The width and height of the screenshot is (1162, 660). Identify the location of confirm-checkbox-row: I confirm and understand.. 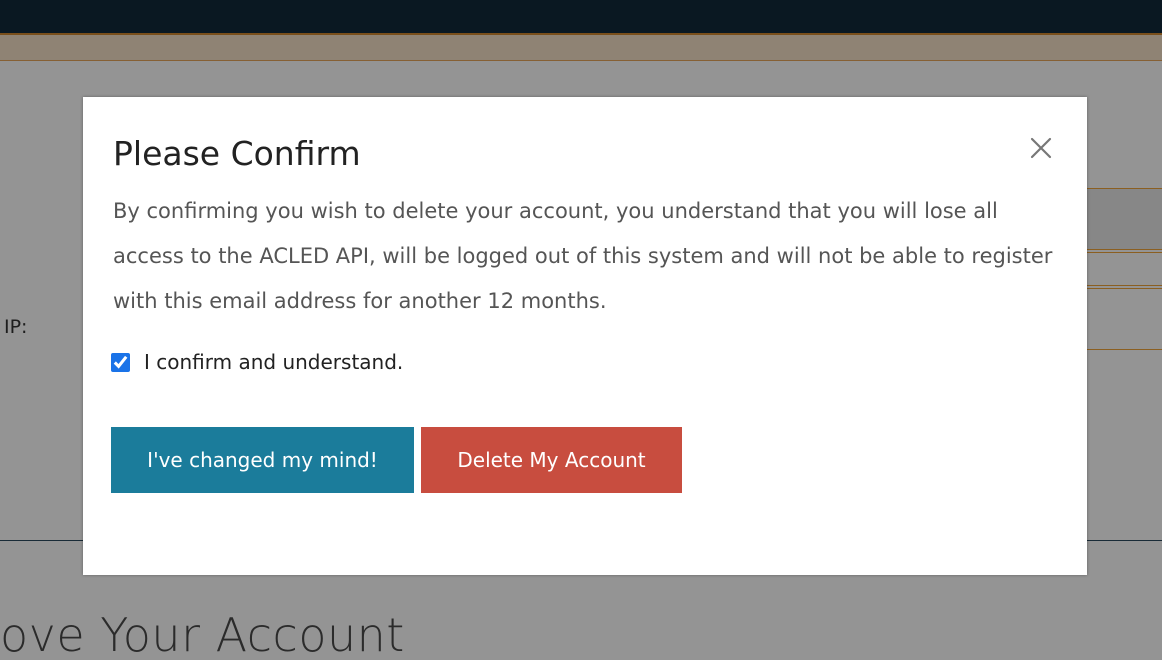
(257, 362).